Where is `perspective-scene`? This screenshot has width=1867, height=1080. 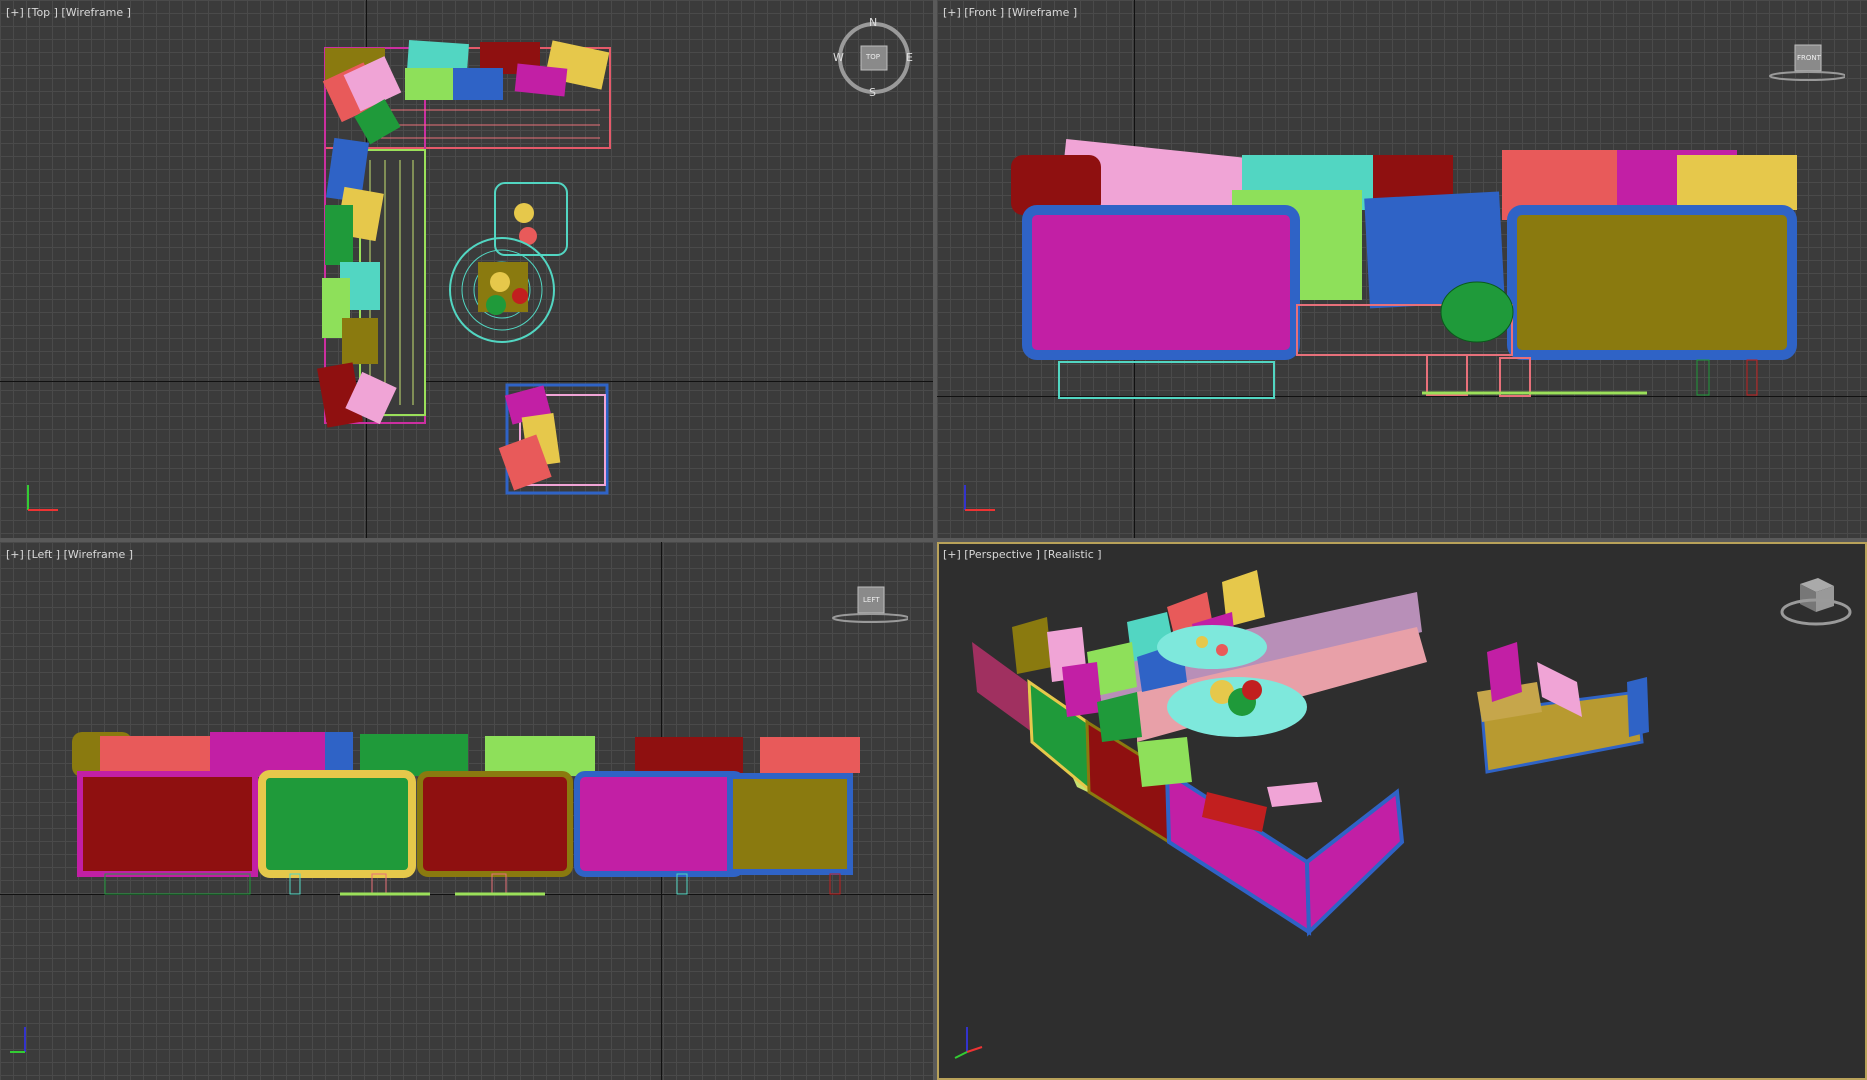
perspective-scene is located at coordinates (1310, 753).